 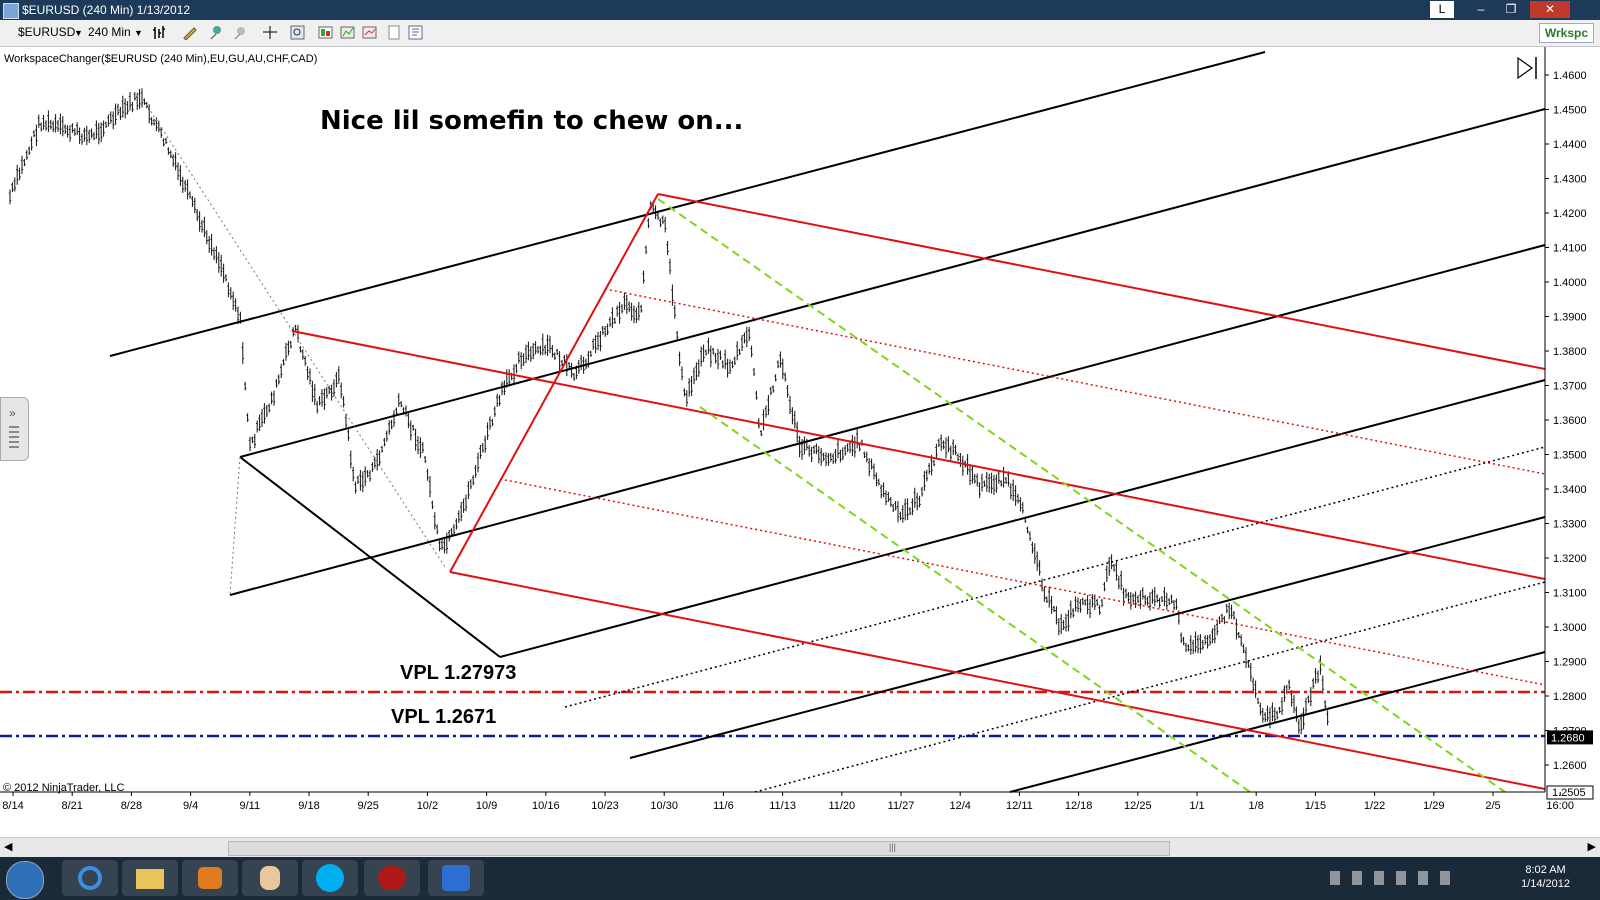 I want to click on time-tick-label: 9/25, so click(x=367, y=806).